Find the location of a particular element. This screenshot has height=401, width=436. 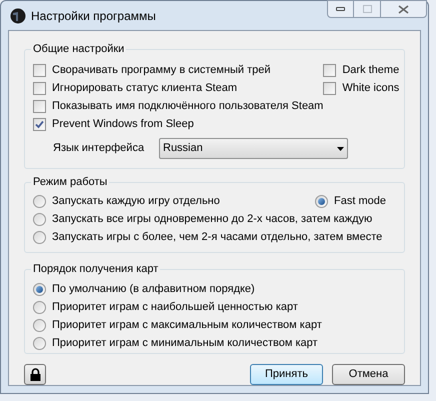

language-label: Язык интерфейса is located at coordinates (99, 148).